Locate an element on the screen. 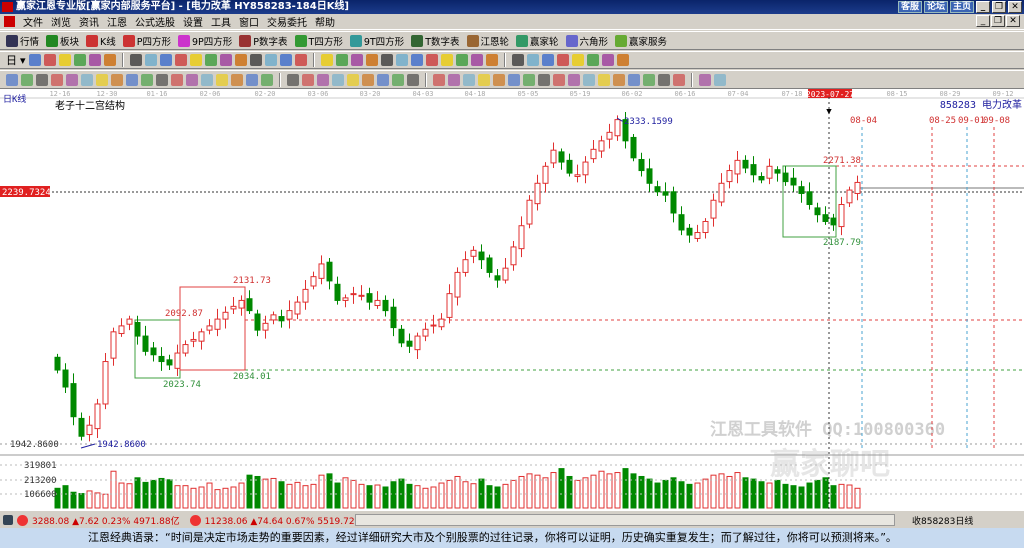 The height and width of the screenshot is (548, 1024). toolbar-button-sector: 板块 is located at coordinates (62, 41).